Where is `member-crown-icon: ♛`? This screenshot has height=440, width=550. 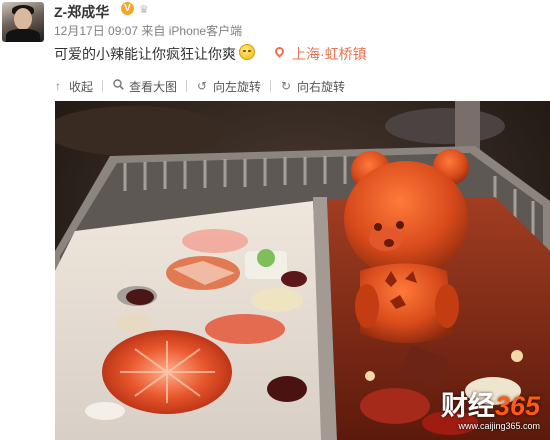 member-crown-icon: ♛ is located at coordinates (144, 9).